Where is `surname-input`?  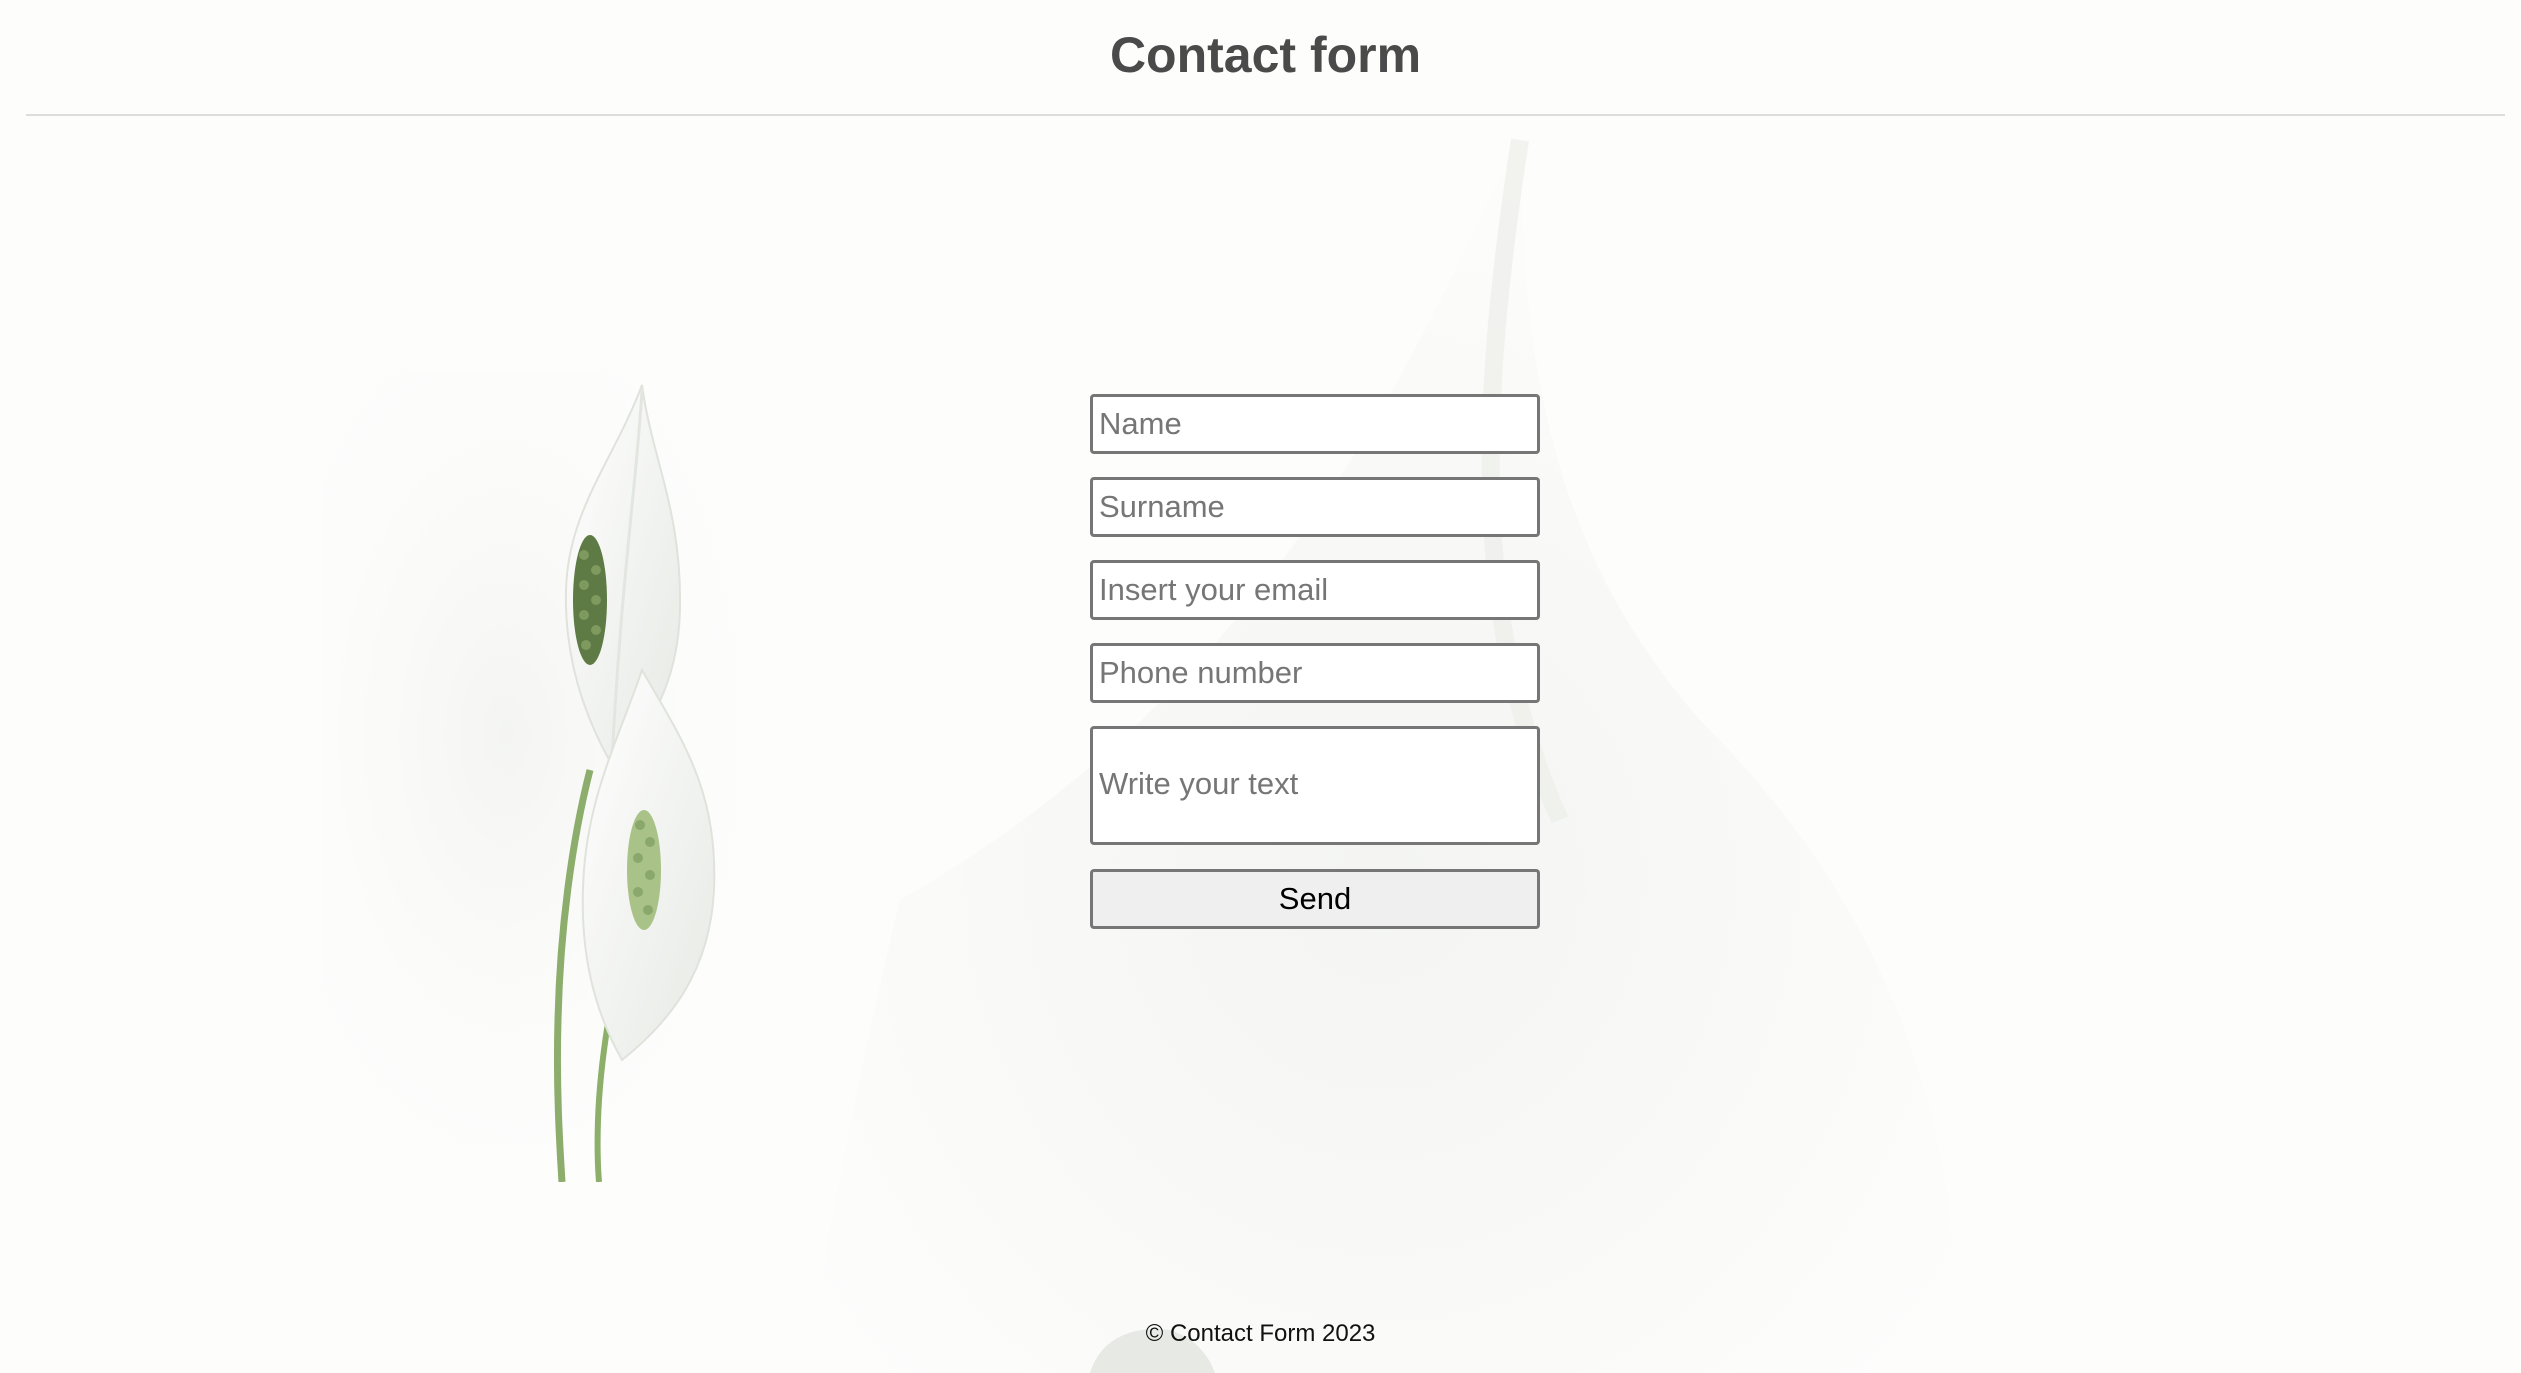
surname-input is located at coordinates (1315, 507).